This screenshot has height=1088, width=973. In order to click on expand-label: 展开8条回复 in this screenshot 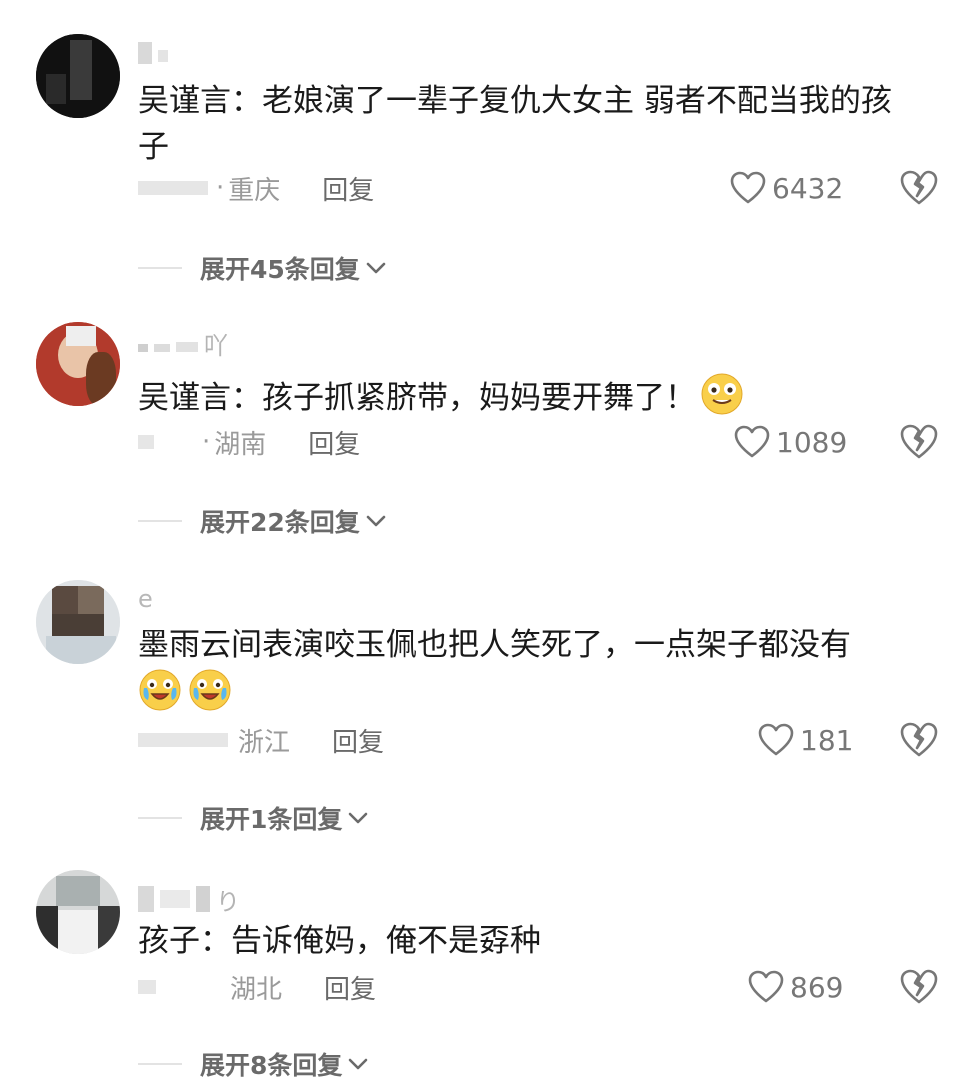, I will do `click(271, 1065)`.